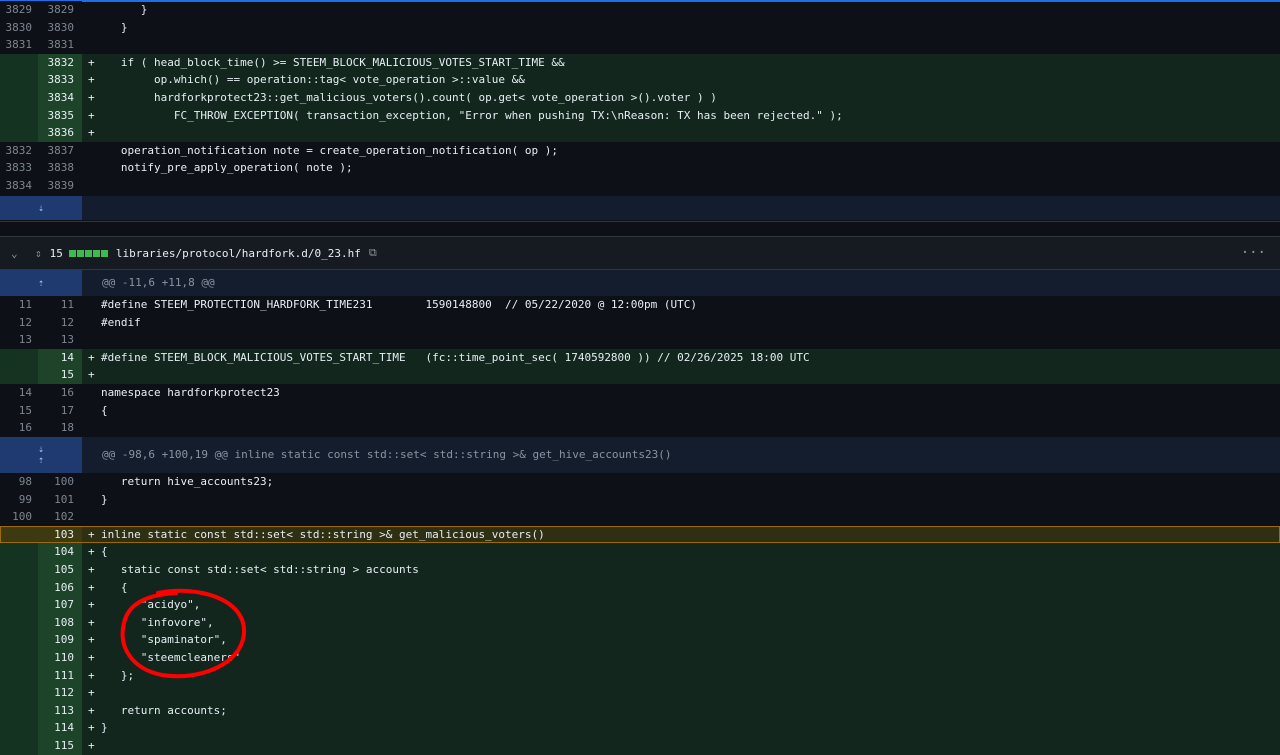 The image size is (1280, 755). Describe the element at coordinates (56, 253) in the screenshot. I see `change-count: 15` at that location.